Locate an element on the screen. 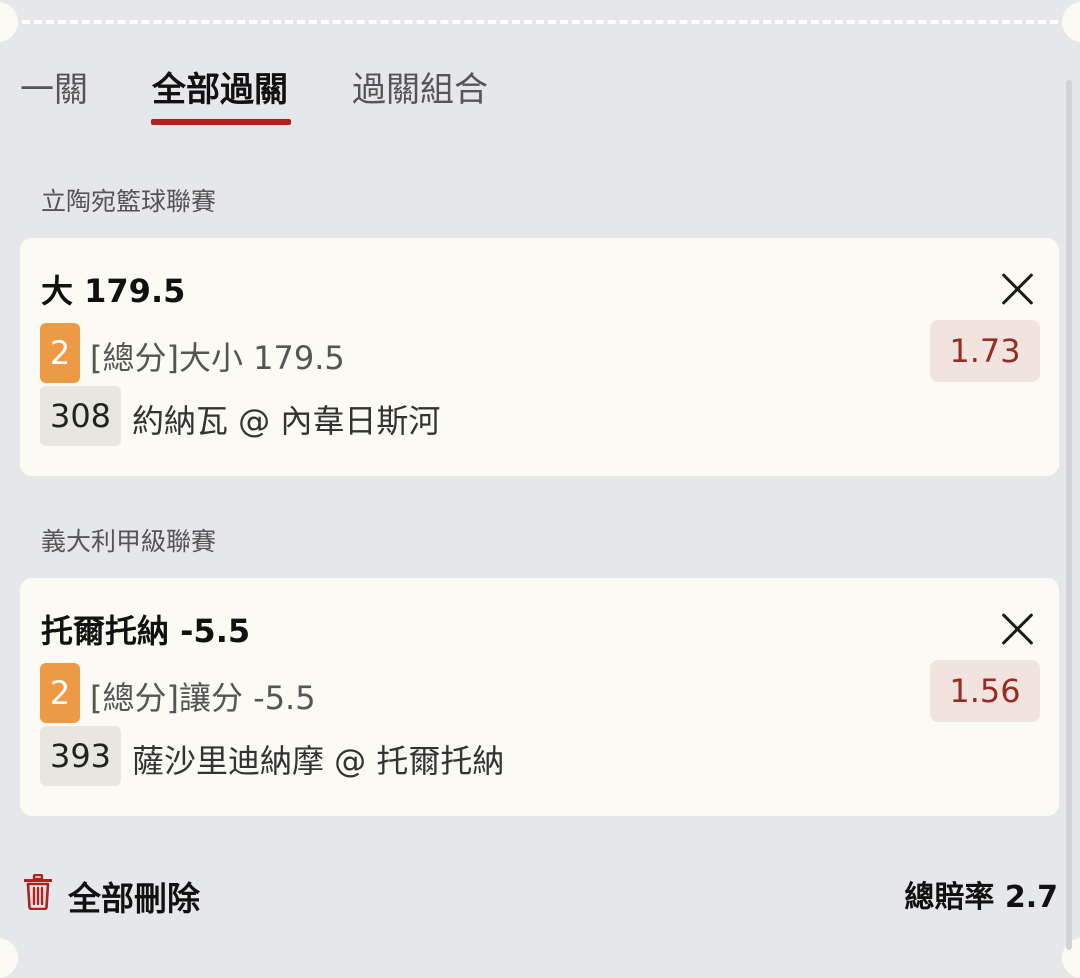 This screenshot has width=1080, height=978. selection-title: 托爾托納 -5.5 is located at coordinates (146, 631).